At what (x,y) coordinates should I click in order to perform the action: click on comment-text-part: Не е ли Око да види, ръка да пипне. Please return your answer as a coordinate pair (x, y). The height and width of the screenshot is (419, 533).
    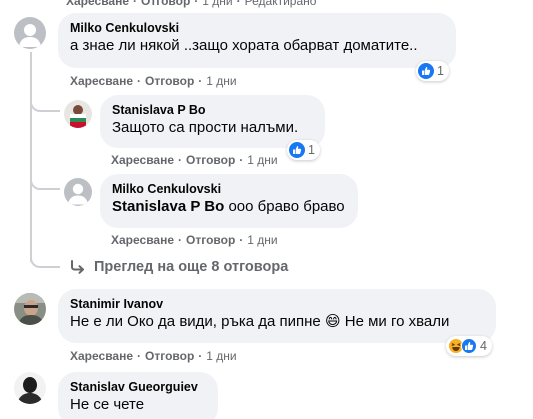
    Looking at the image, I should click on (195, 321).